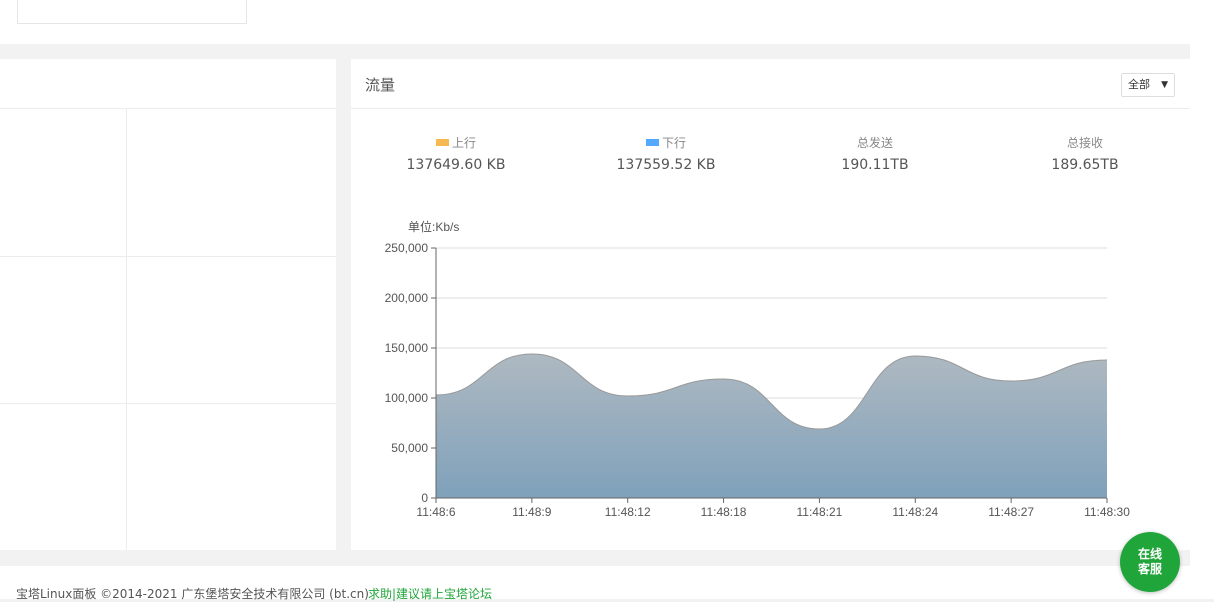  Describe the element at coordinates (771, 426) in the screenshot. I see `chart-area-fill` at that location.